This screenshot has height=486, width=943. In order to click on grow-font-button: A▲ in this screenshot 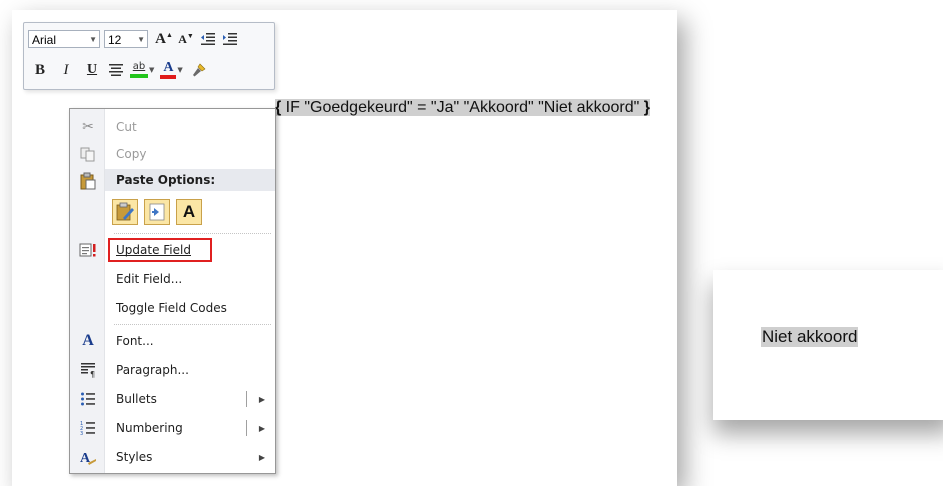, I will do `click(164, 39)`.